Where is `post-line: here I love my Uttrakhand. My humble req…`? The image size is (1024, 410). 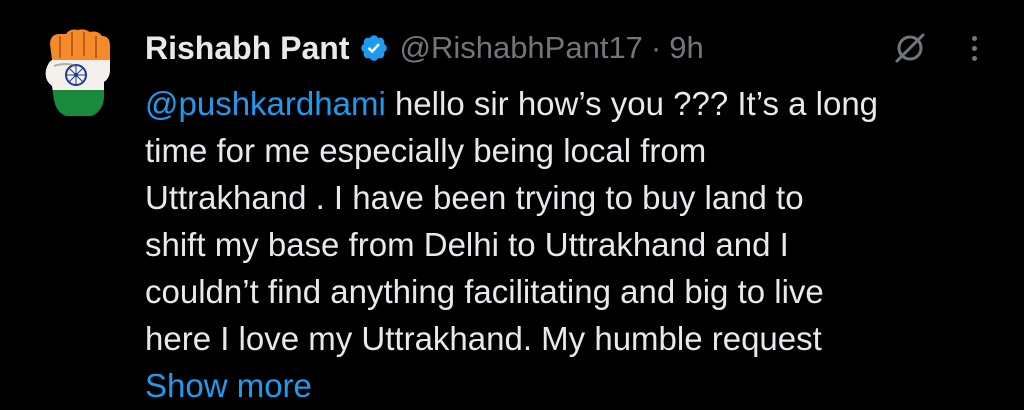
post-line: here I love my Uttrakhand. My humble req… is located at coordinates (483, 338).